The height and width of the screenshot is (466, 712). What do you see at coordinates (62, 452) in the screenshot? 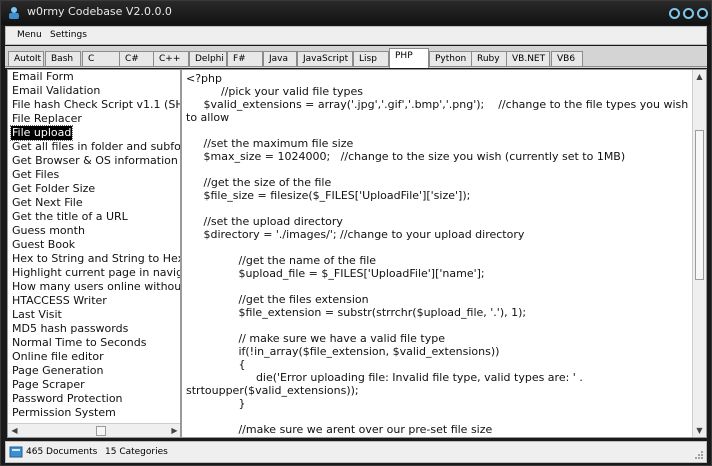
I see `document-count: 465 Documents` at bounding box center [62, 452].